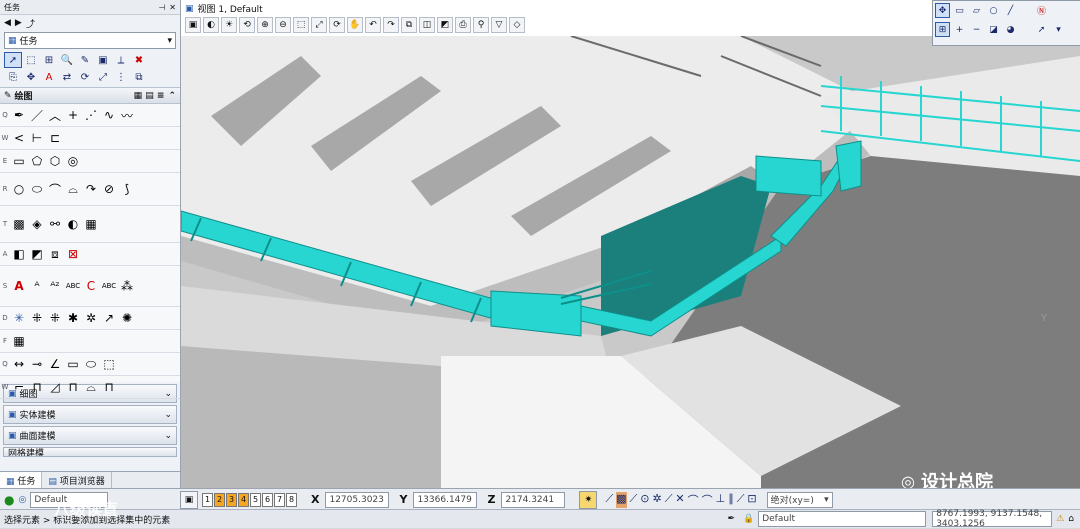 The width and height of the screenshot is (1080, 529). I want to click on view-mode-icon: ▦ ▤ ≡, so click(149, 96).